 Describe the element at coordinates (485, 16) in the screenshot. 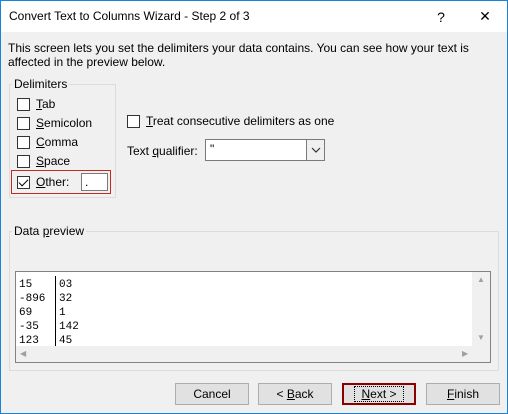

I see `close-icon: ✕` at that location.